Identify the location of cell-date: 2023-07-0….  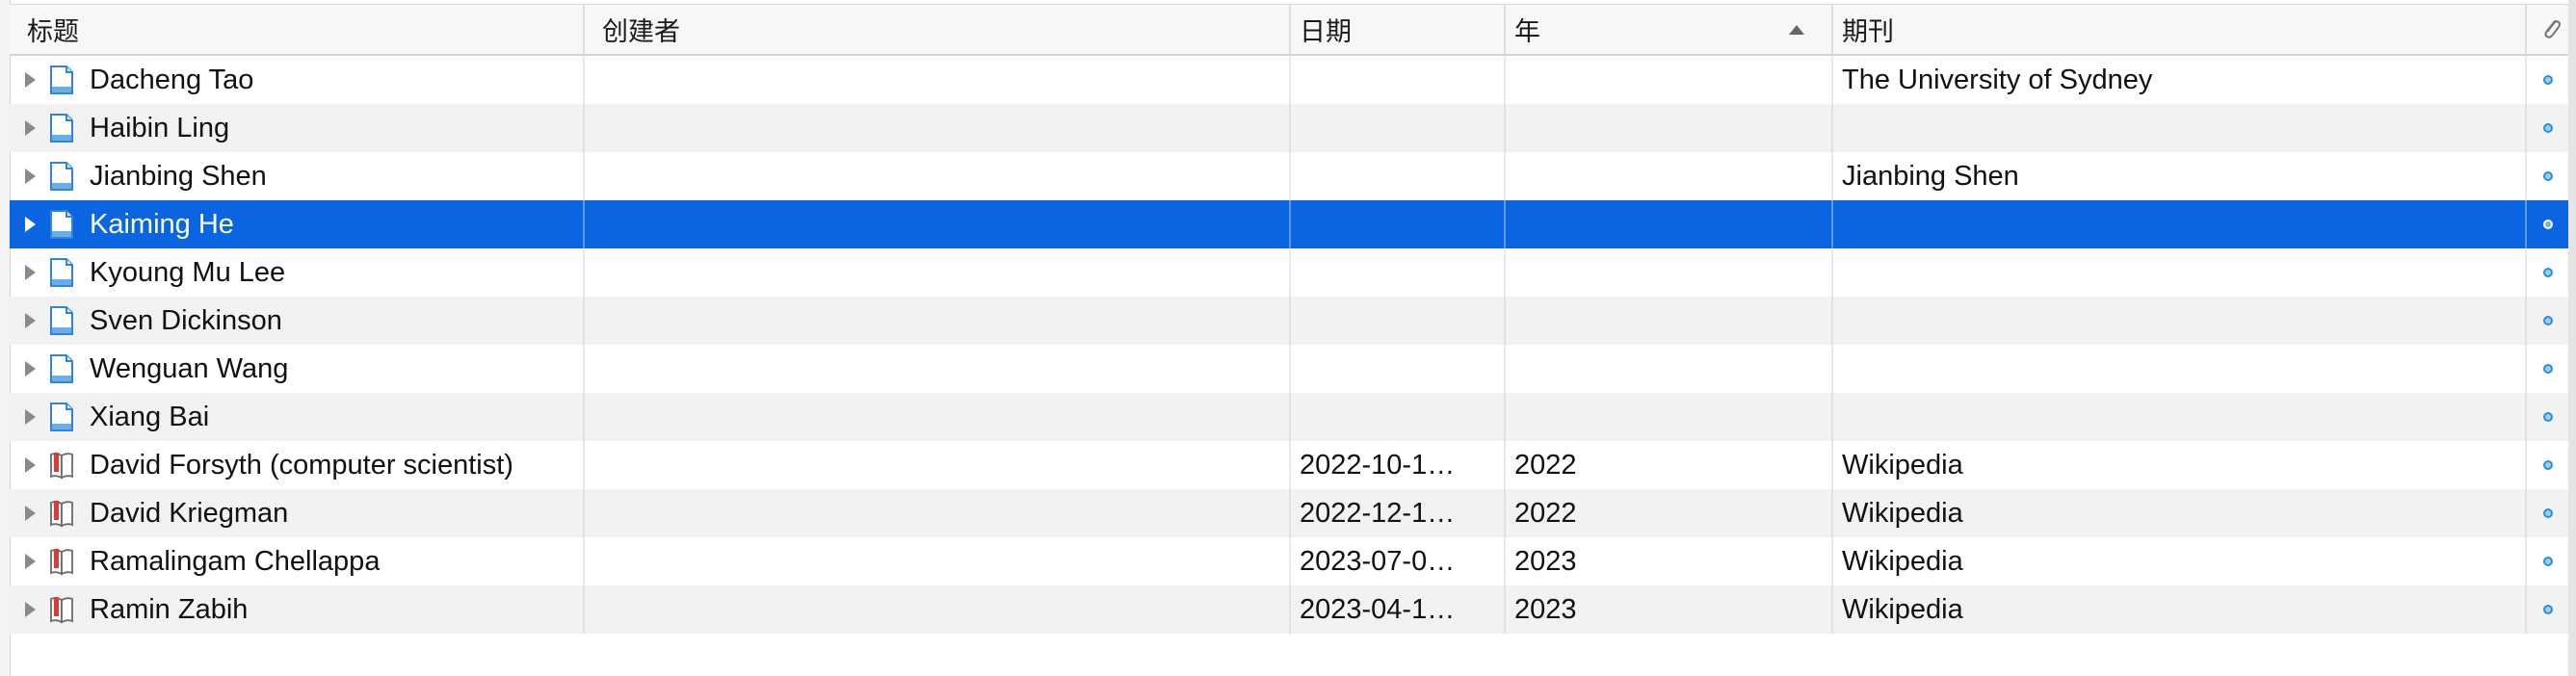
(1399, 561).